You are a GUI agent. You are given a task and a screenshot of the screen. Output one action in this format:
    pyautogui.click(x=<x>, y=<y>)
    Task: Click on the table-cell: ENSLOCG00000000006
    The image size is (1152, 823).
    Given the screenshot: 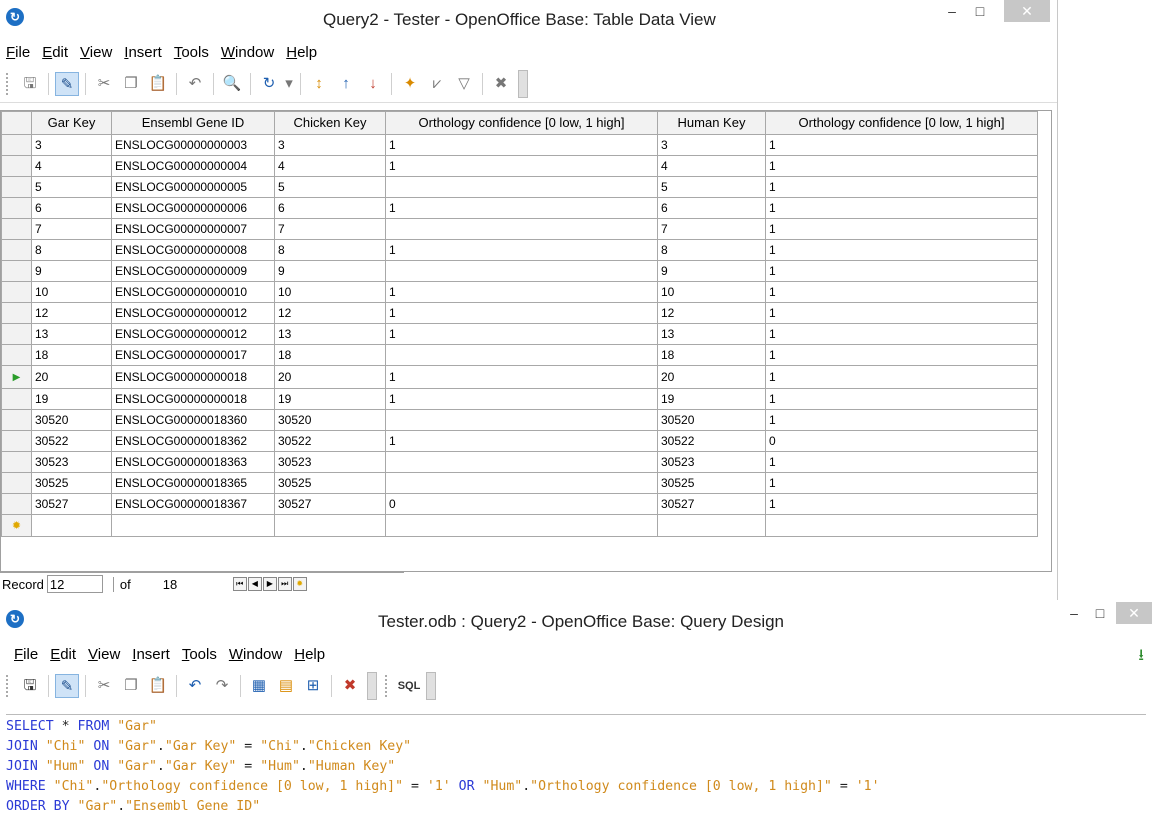 What is the action you would take?
    pyautogui.click(x=193, y=208)
    